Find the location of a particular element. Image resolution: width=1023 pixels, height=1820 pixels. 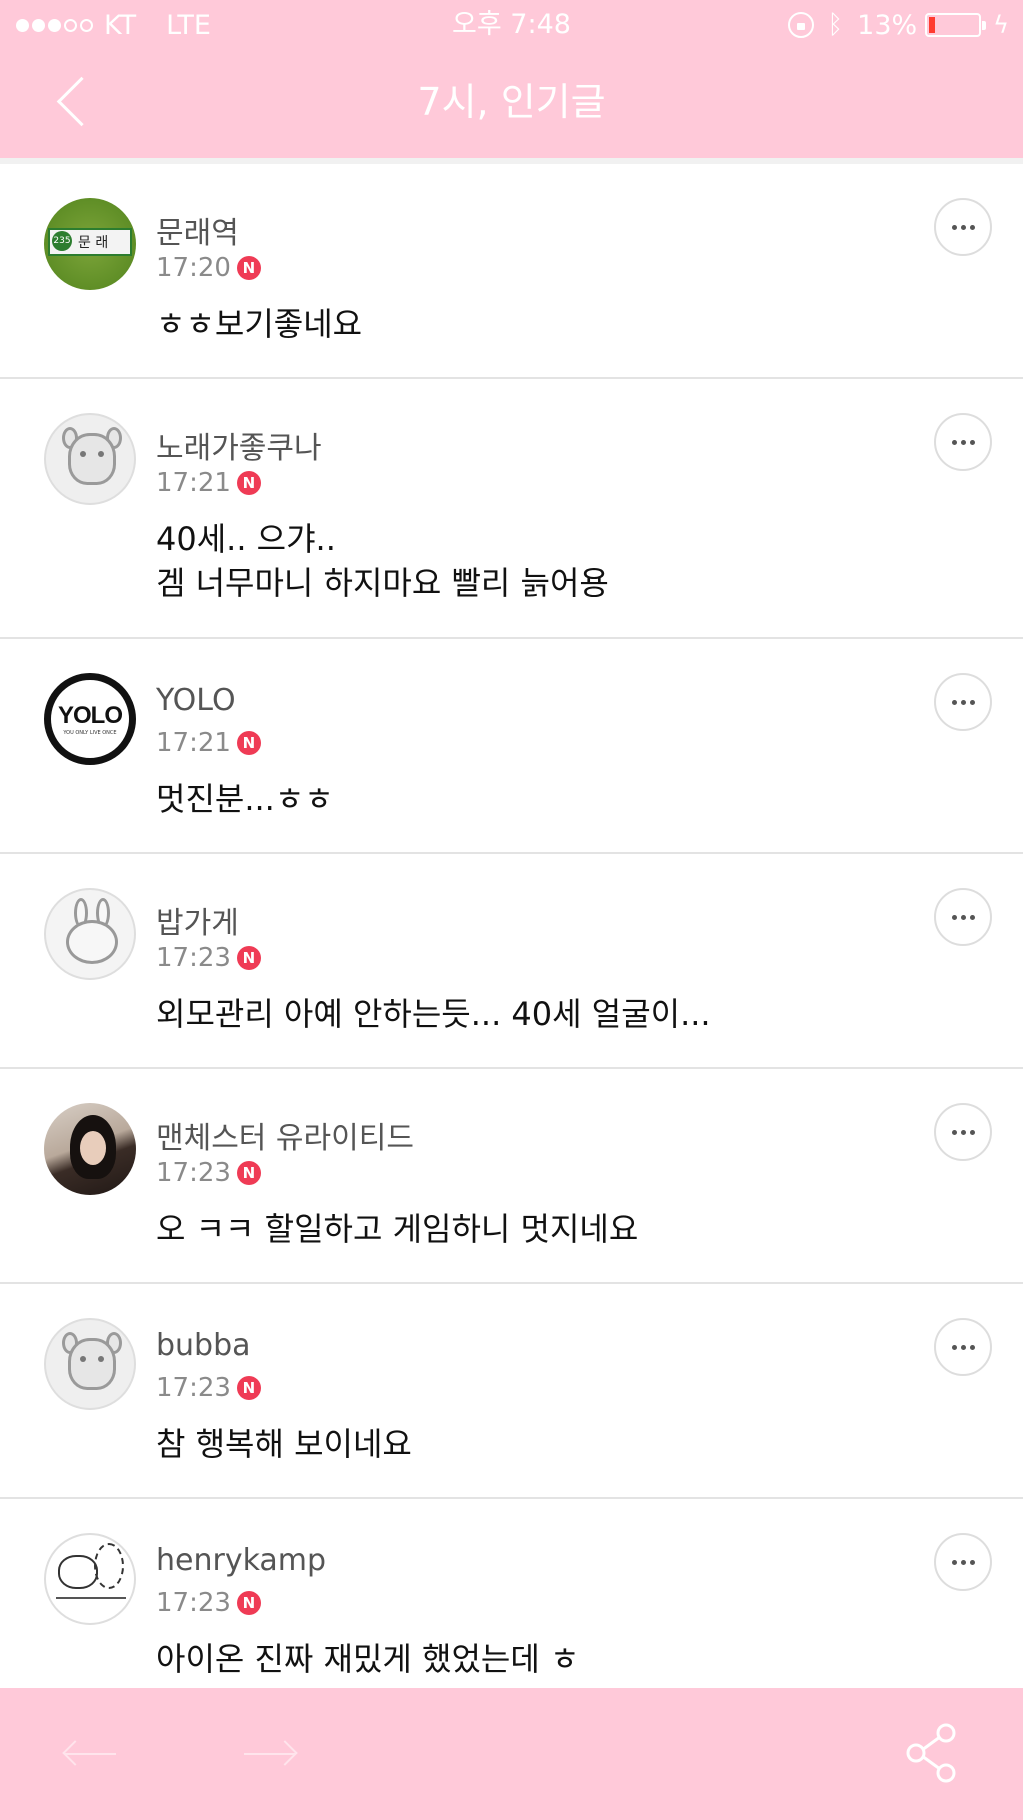

orientation-lock-icon is located at coordinates (800, 25).